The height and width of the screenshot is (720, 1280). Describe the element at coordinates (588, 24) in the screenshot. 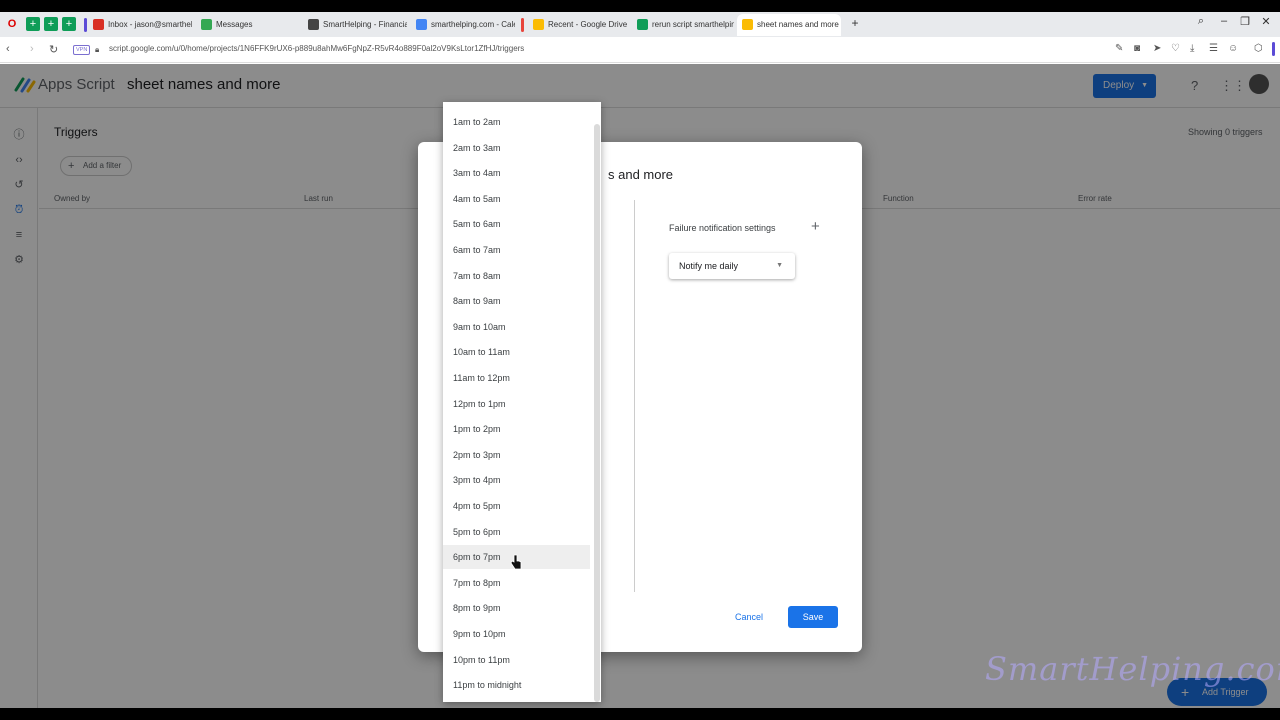

I see `tab-label: Recent - Google Drive` at that location.